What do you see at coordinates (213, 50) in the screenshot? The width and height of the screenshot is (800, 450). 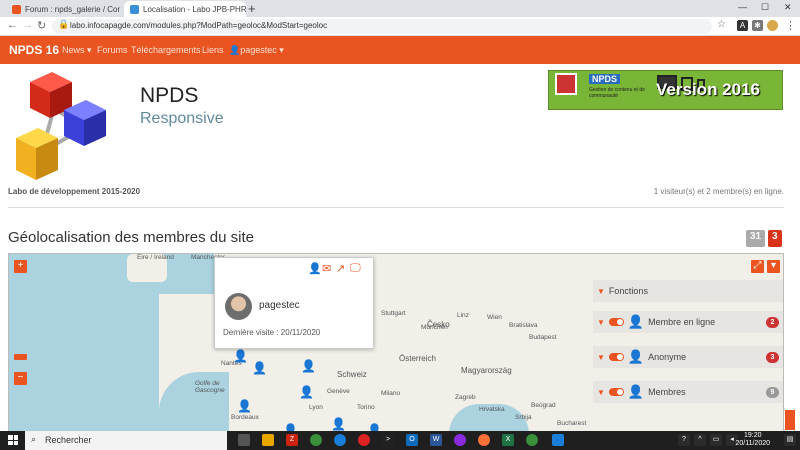 I see `nav-liens: Liens` at bounding box center [213, 50].